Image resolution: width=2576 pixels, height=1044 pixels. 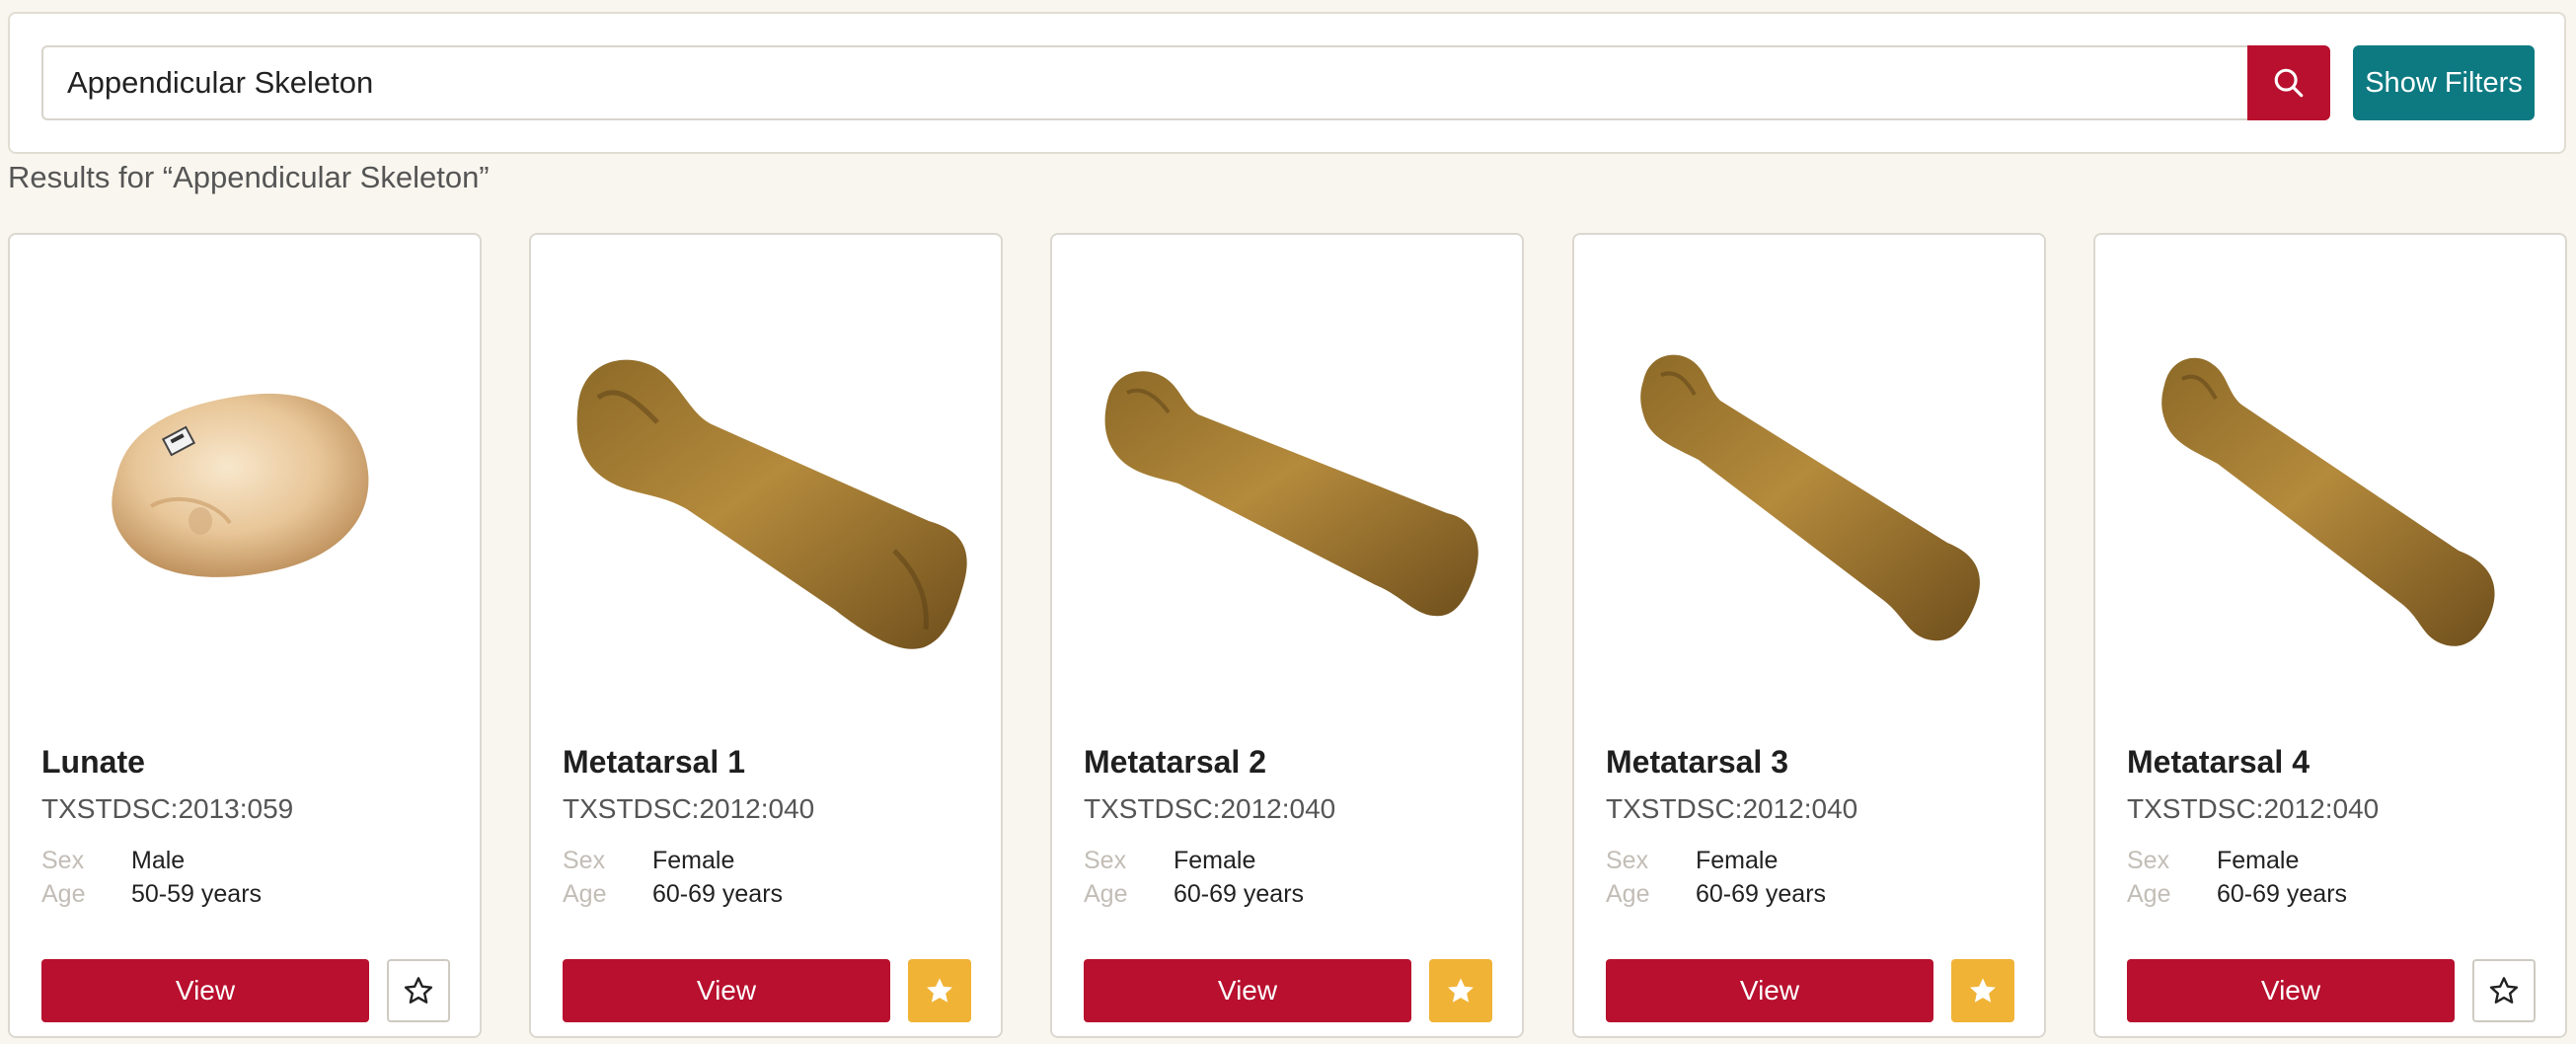 I want to click on search-icon, so click(x=2289, y=83).